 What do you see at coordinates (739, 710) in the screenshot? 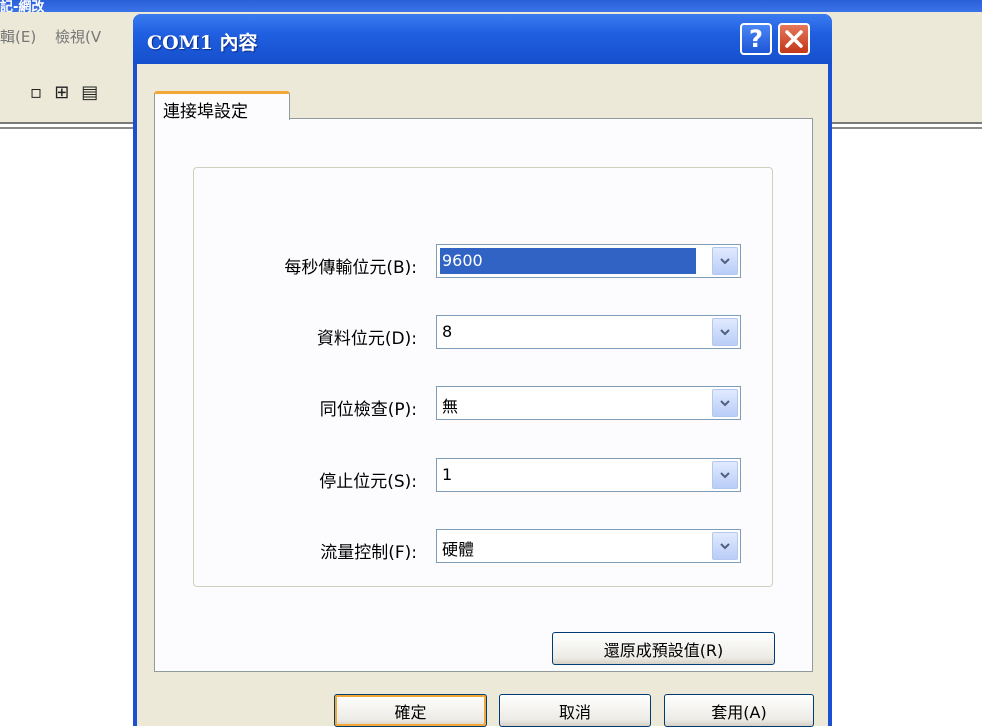
I see `apply-button: 套用(A)` at bounding box center [739, 710].